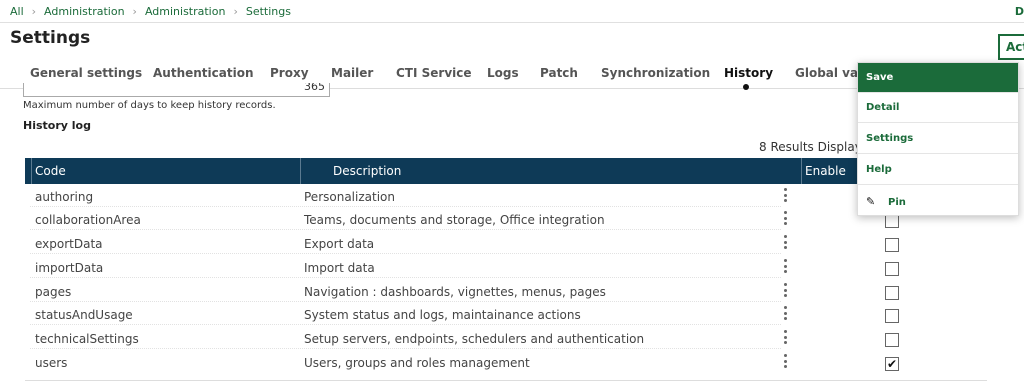 This screenshot has height=386, width=1024. Describe the element at coordinates (84, 315) in the screenshot. I see `row-code: statusAndUsage` at that location.